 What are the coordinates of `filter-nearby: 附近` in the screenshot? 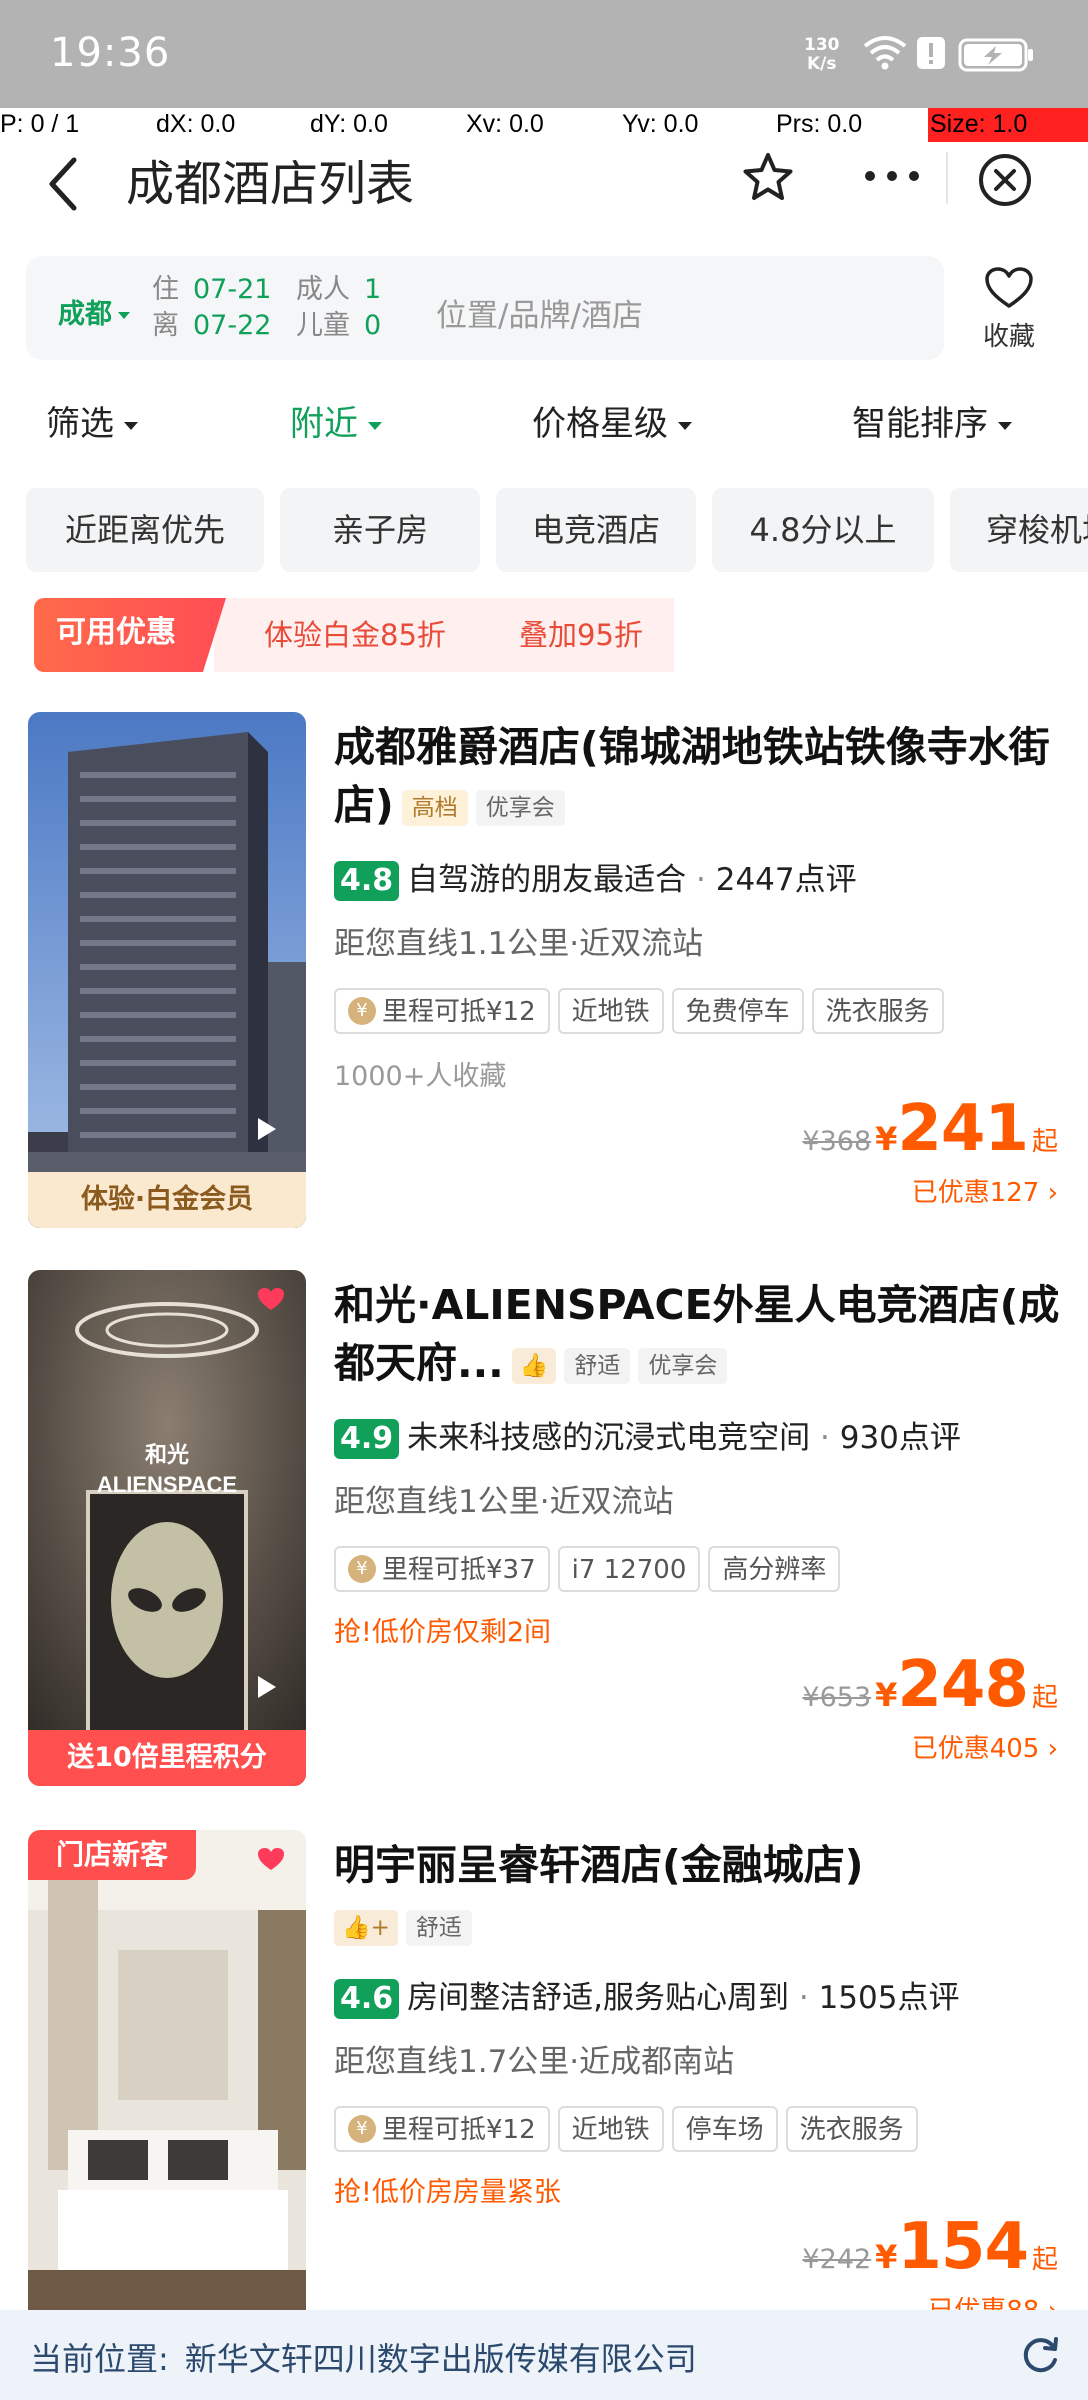 It's located at (336, 420).